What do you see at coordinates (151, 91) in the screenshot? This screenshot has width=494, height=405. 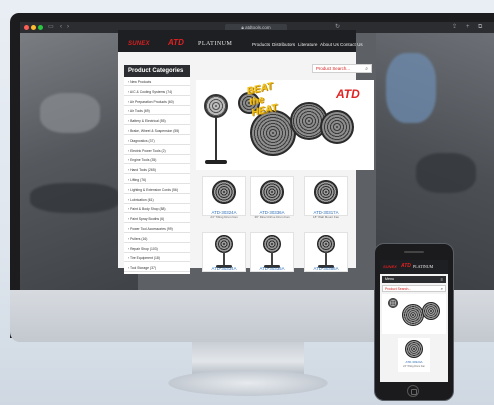 I see `category-label: A/C & Cooling Systems (74)` at bounding box center [151, 91].